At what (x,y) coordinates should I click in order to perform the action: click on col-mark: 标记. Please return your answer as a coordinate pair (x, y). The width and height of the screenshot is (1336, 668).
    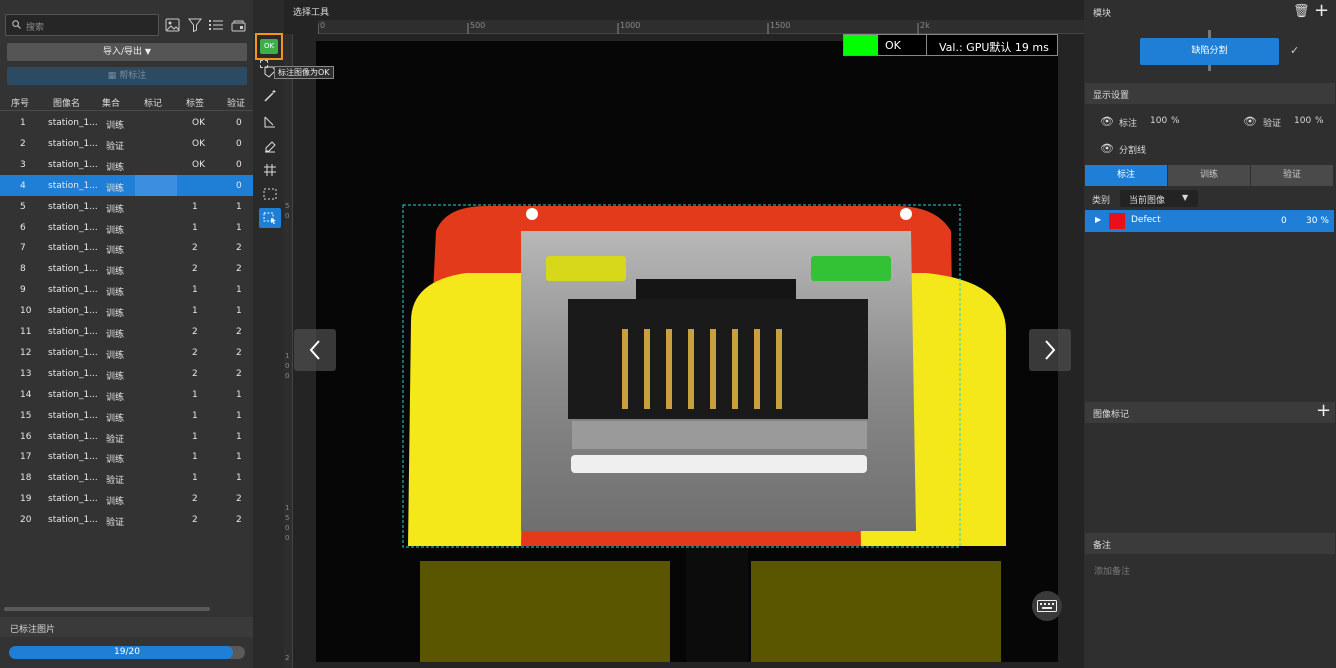
    Looking at the image, I should click on (153, 102).